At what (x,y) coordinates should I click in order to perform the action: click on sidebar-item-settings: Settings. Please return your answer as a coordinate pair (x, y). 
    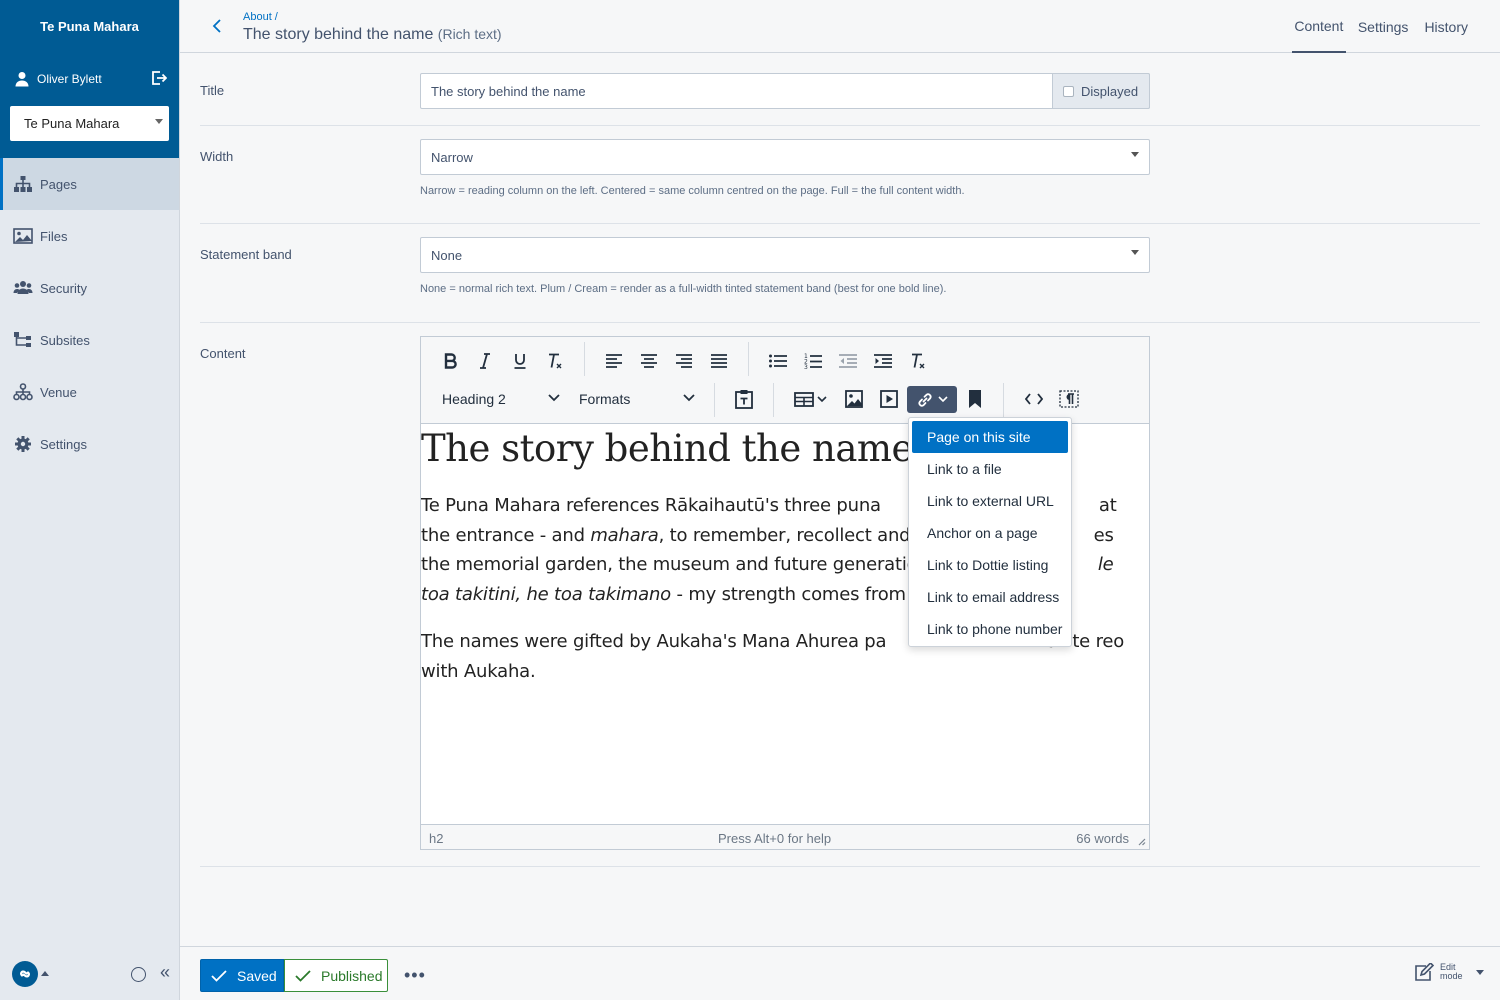
    Looking at the image, I should click on (89, 444).